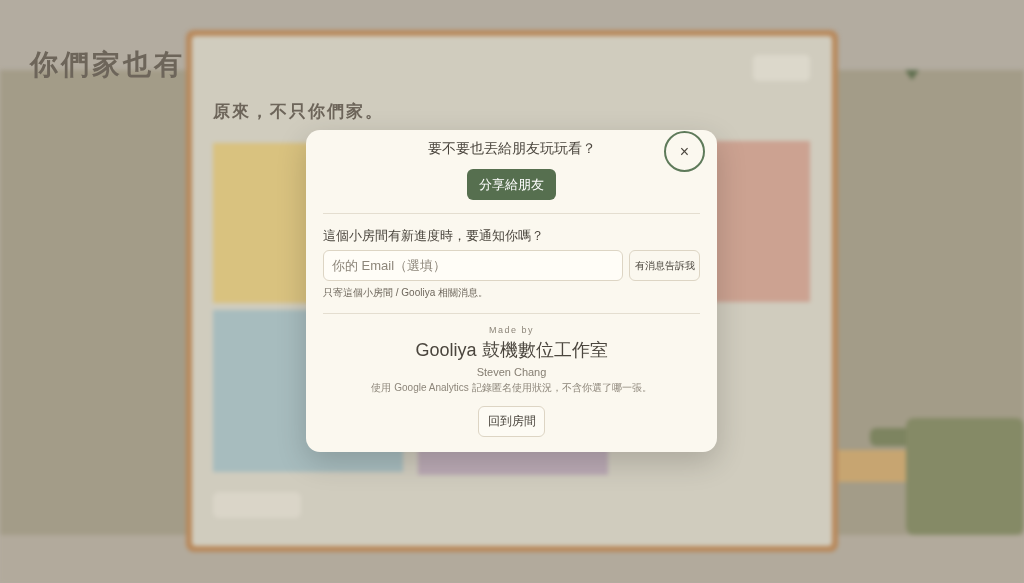  What do you see at coordinates (664, 265) in the screenshot?
I see `notify-button: 有消息告訴我` at bounding box center [664, 265].